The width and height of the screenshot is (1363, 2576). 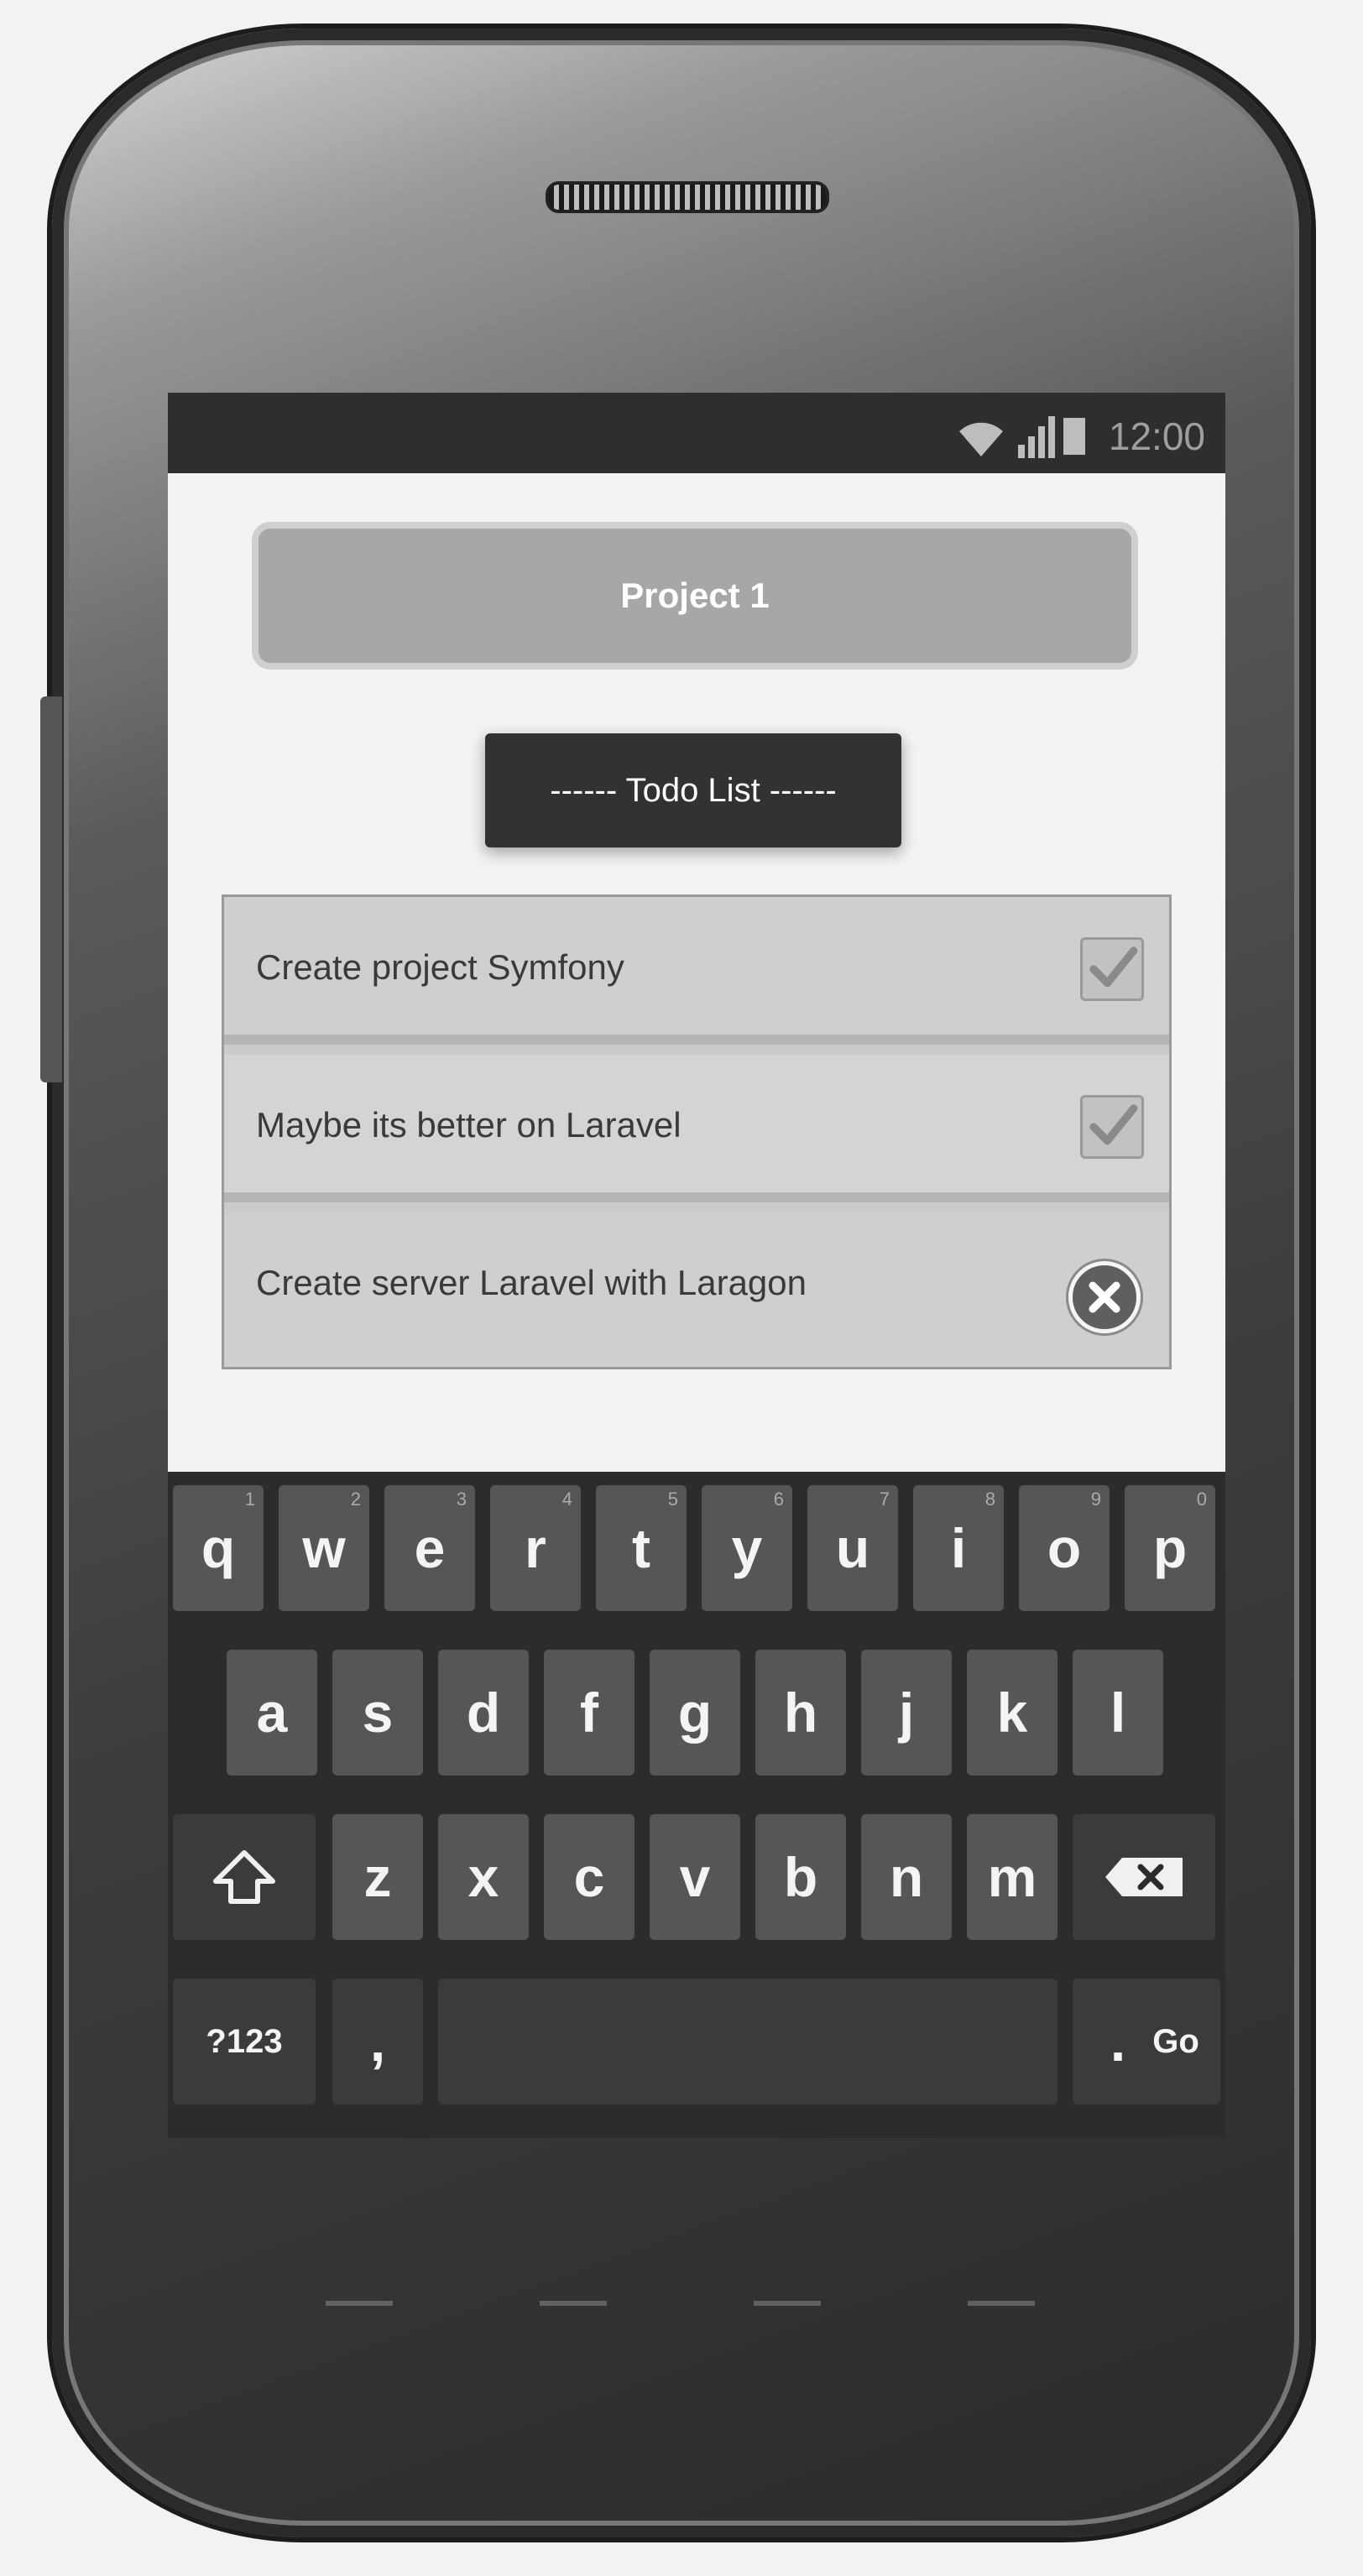 I want to click on key-label: y, so click(x=747, y=1548).